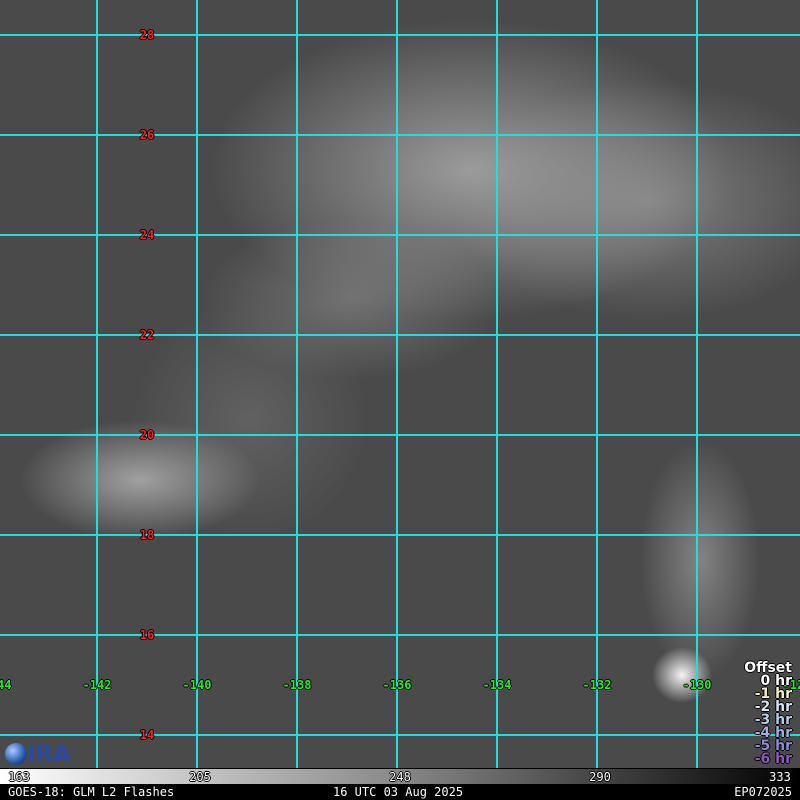  Describe the element at coordinates (697, 685) in the screenshot. I see `longitude-label: -130` at that location.